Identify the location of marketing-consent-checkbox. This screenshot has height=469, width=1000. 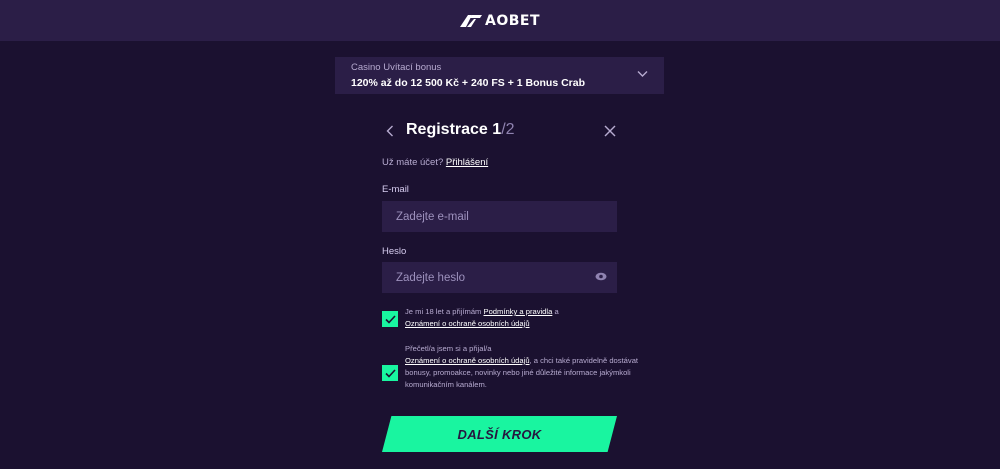
(390, 373).